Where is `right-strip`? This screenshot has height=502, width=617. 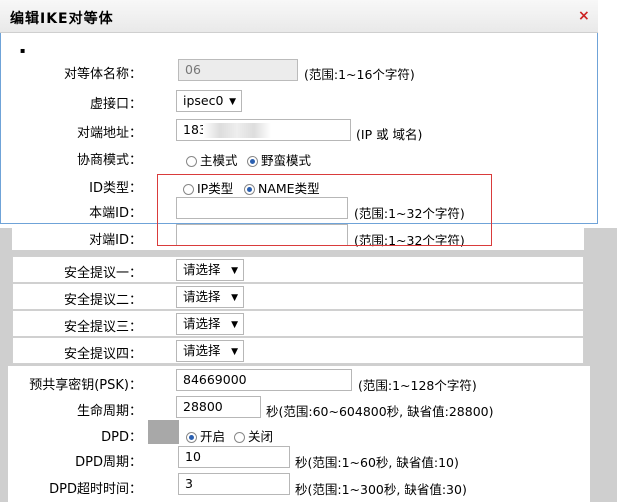
right-strip is located at coordinates (607, 114).